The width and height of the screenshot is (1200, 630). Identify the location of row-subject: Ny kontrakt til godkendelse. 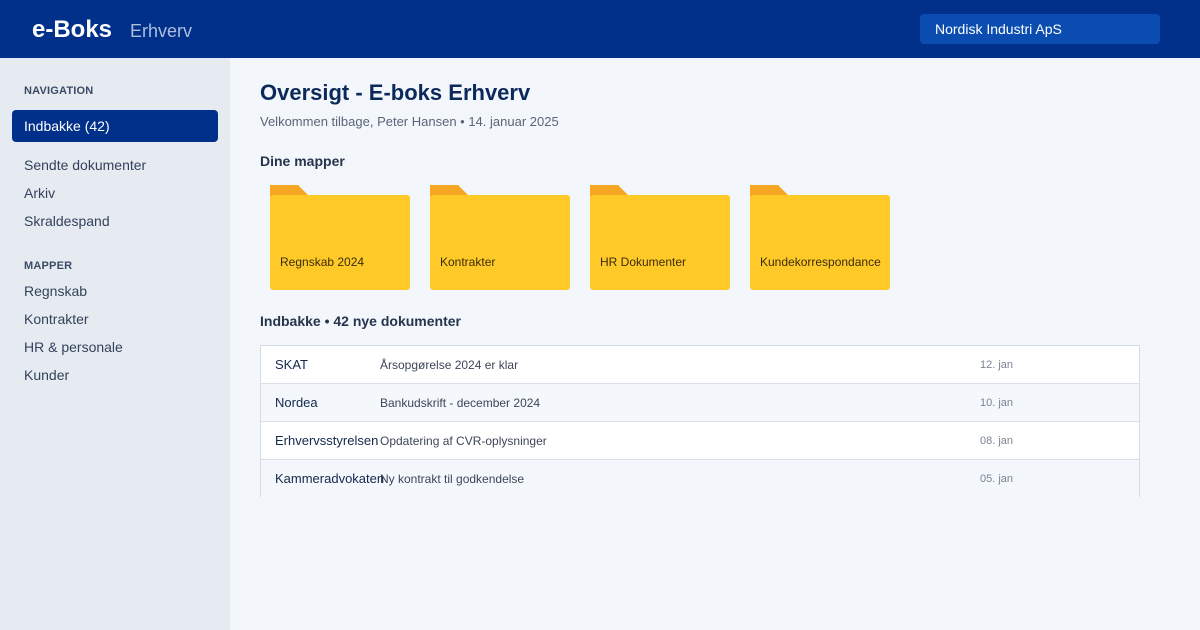
(452, 479).